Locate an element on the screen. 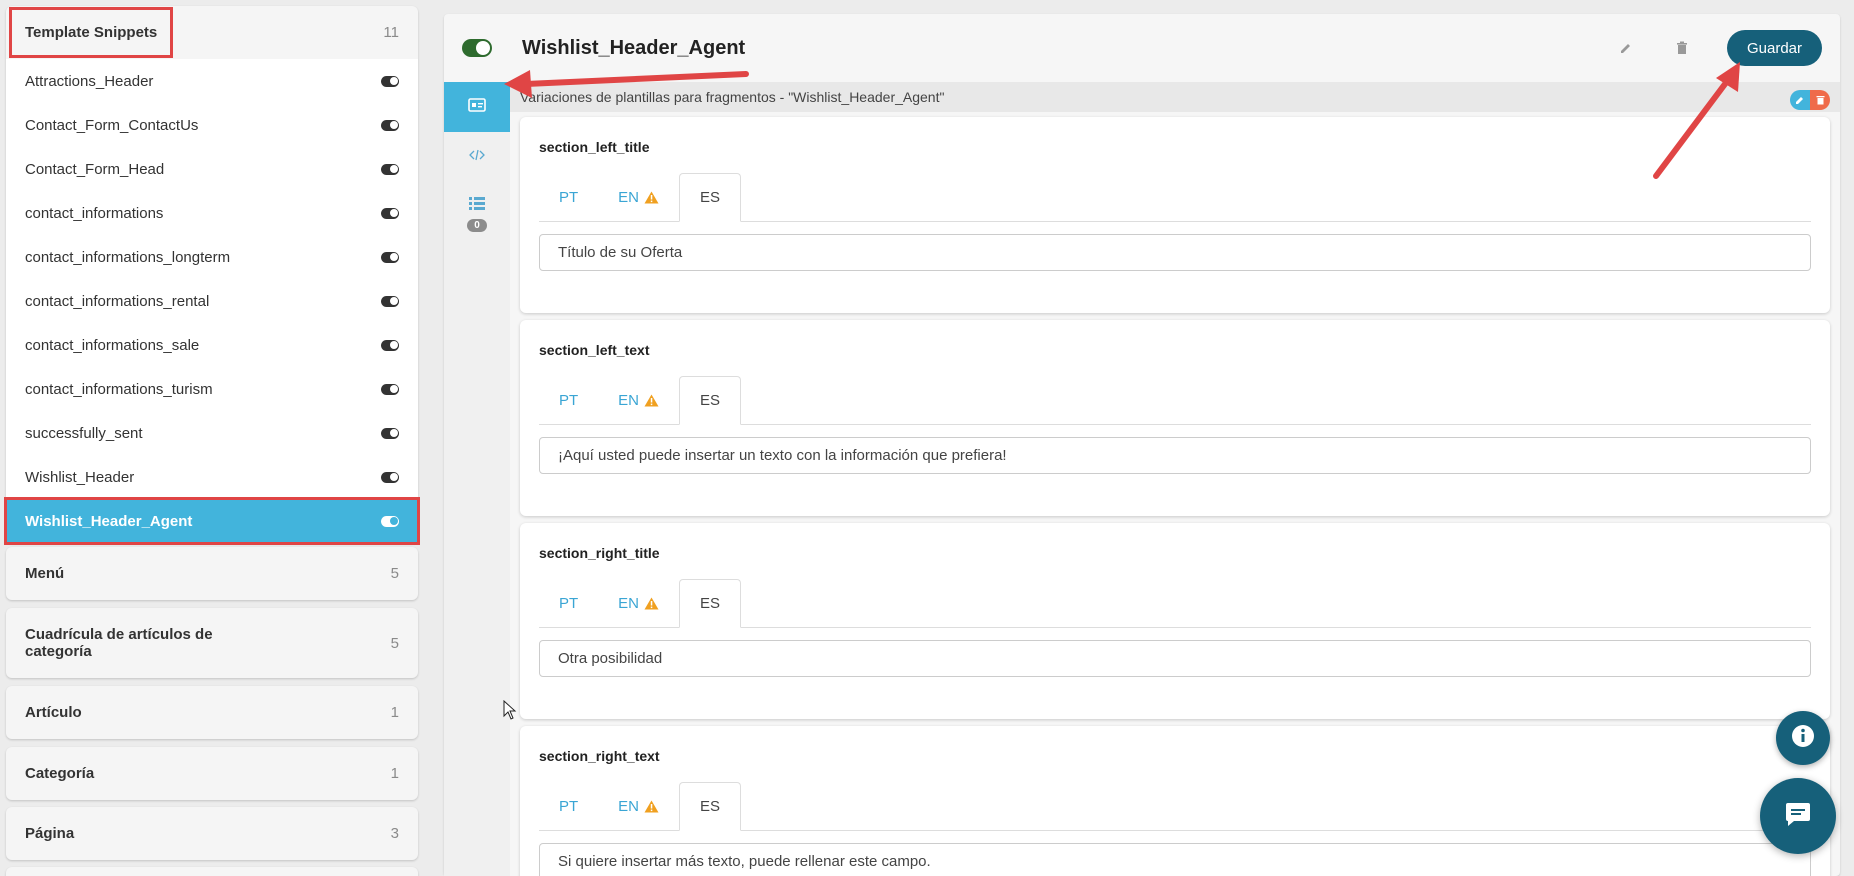  vertical-tab-rail: 0 is located at coordinates (477, 479).